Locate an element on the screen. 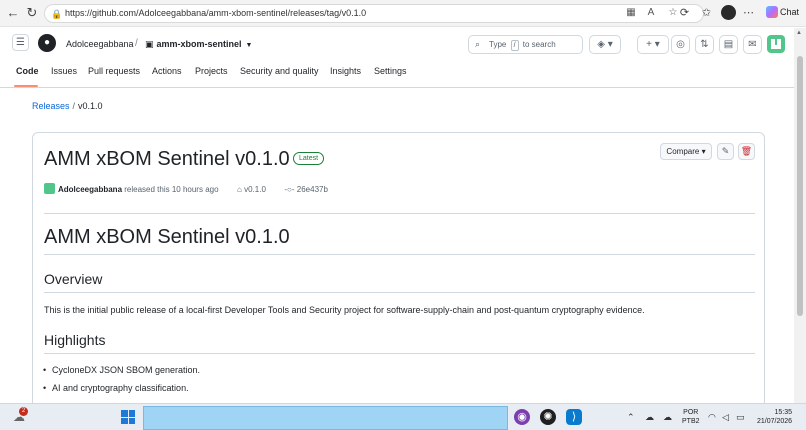 Image resolution: width=806 pixels, height=430 pixels. create-new-button: + ▾ is located at coordinates (653, 44).